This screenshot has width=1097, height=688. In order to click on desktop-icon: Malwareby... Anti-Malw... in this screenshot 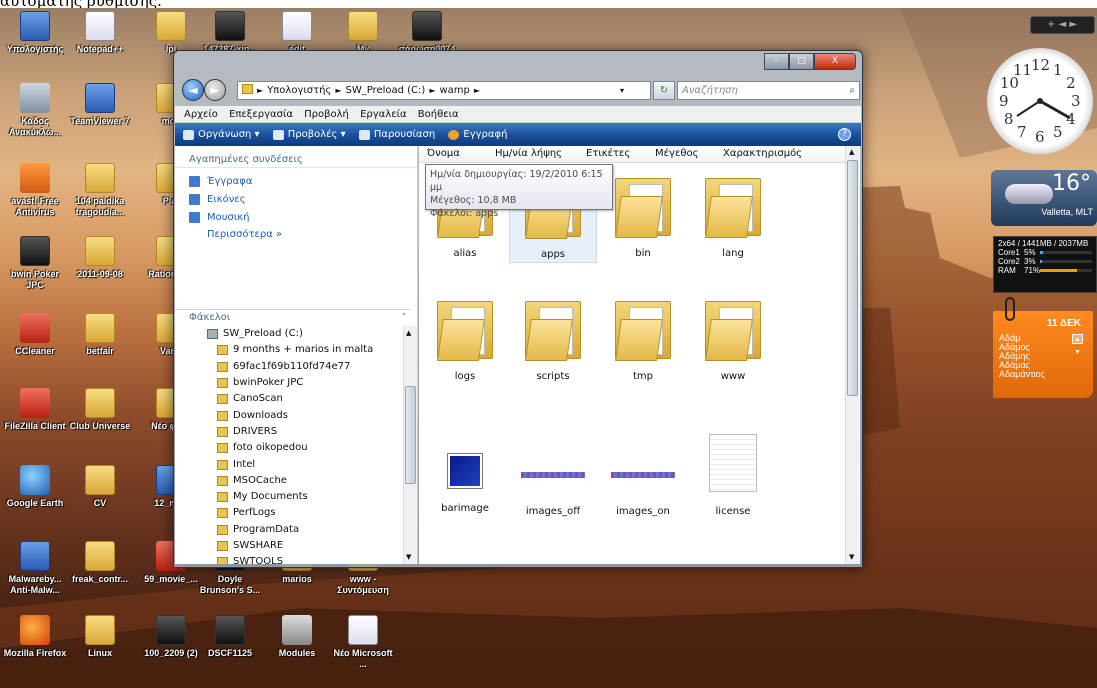, I will do `click(35, 570)`.